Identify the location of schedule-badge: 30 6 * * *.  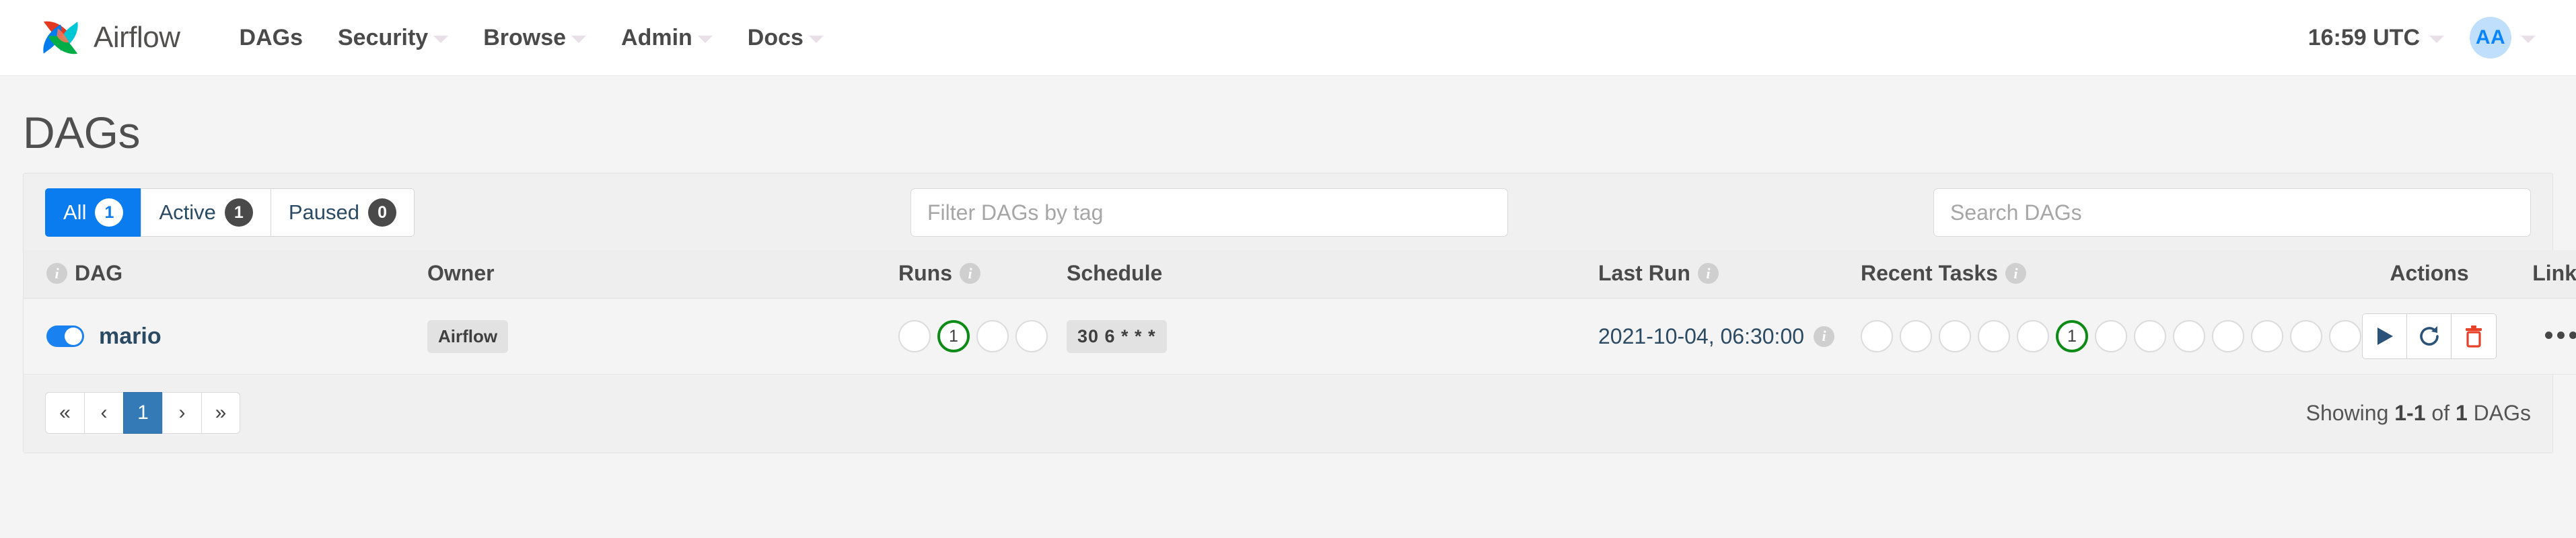
(1117, 336).